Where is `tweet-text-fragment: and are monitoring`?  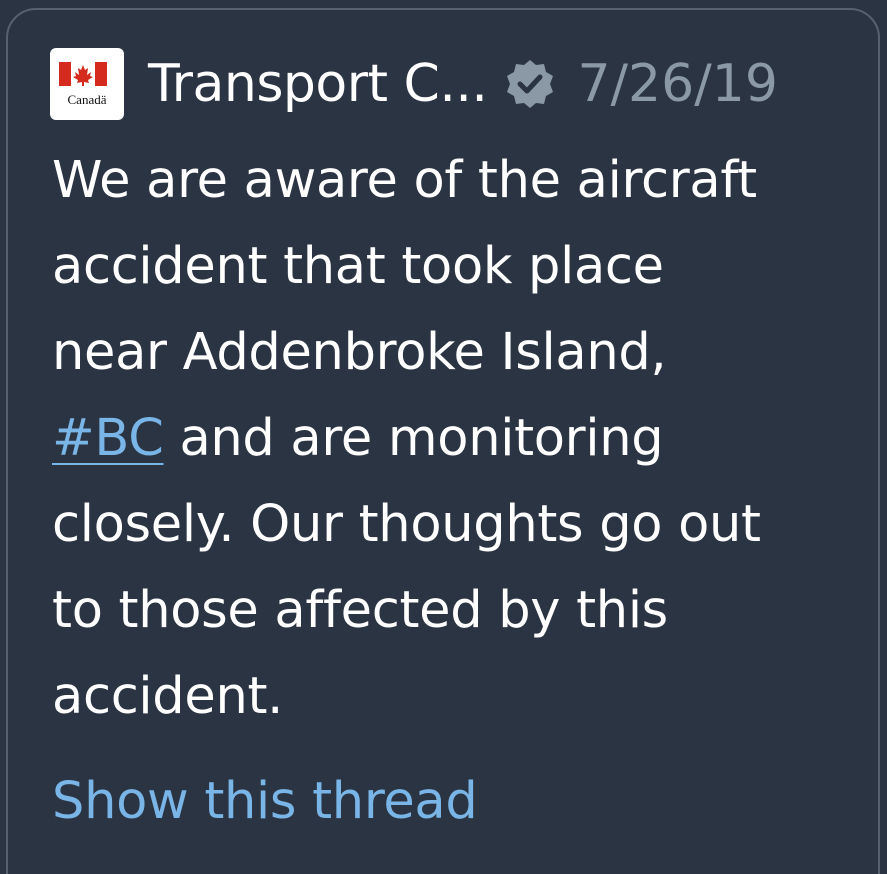 tweet-text-fragment: and are monitoring is located at coordinates (413, 438).